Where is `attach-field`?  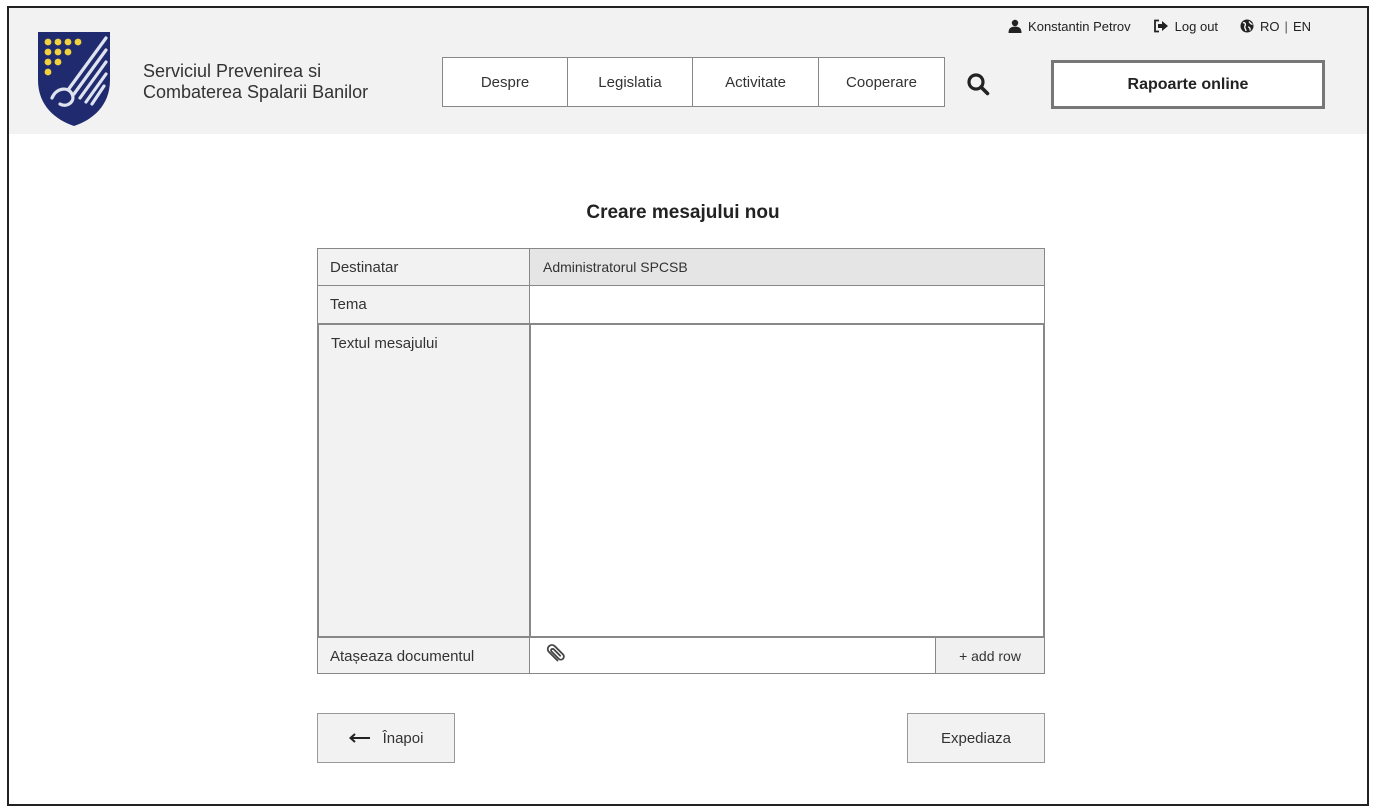 attach-field is located at coordinates (732, 655).